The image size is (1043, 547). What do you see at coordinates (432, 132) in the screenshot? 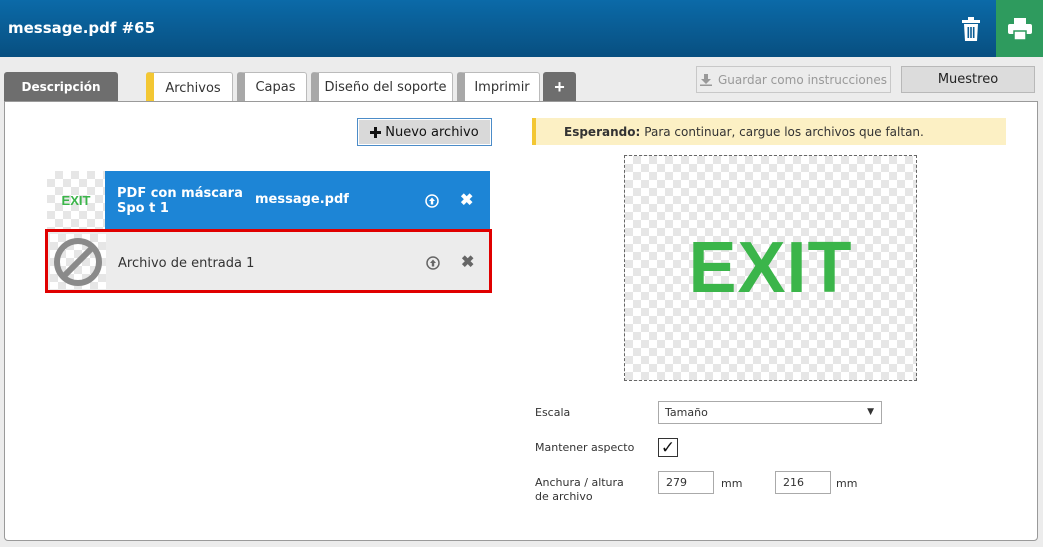
I see `new-file-label: Nuevo archivo` at bounding box center [432, 132].